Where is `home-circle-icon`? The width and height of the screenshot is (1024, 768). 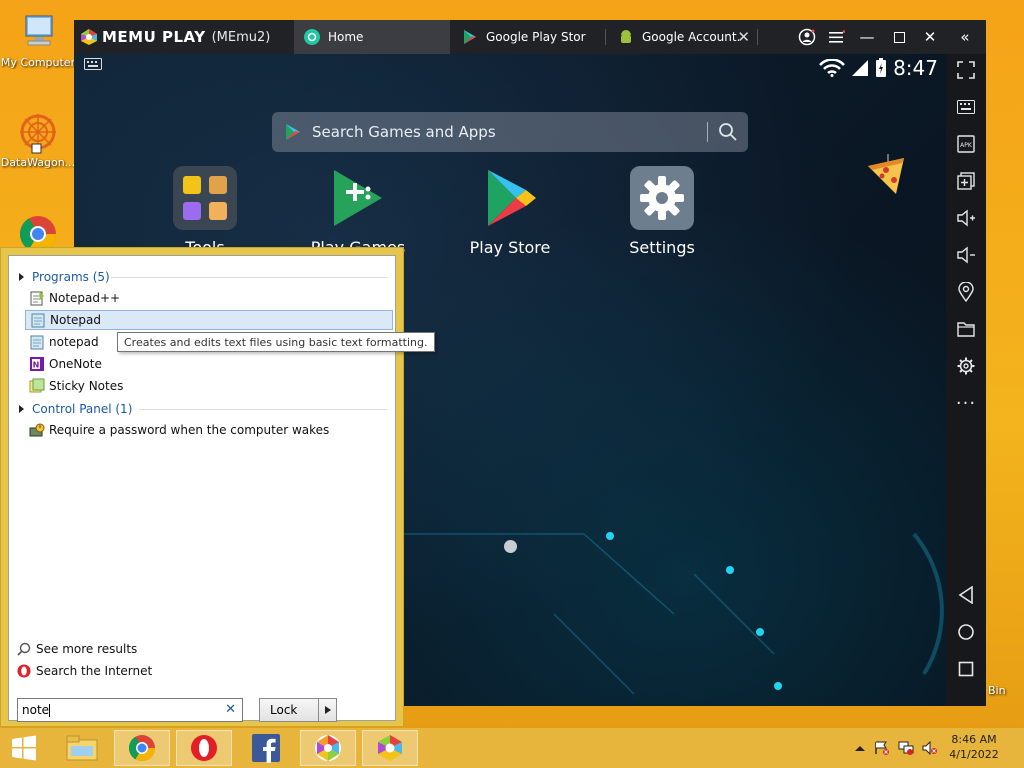 home-circle-icon is located at coordinates (966, 632).